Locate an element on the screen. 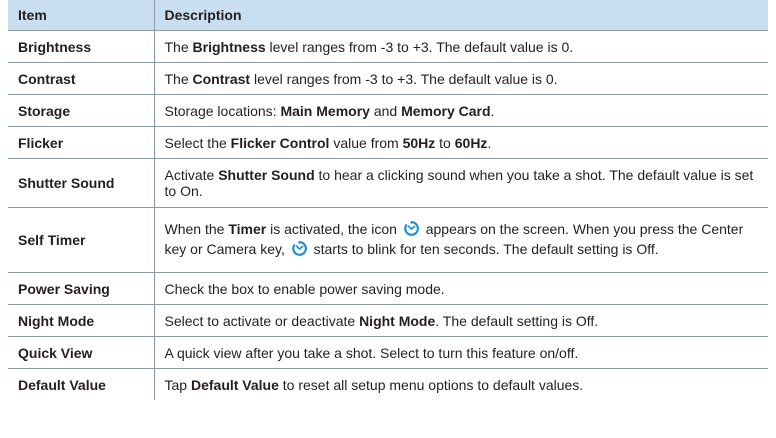  desc-text: When the is located at coordinates (196, 229).